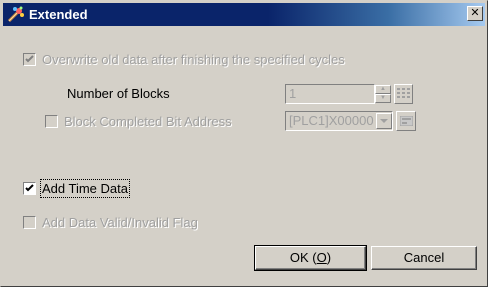 This screenshot has height=287, width=488. I want to click on keypad-icon, so click(403, 93).